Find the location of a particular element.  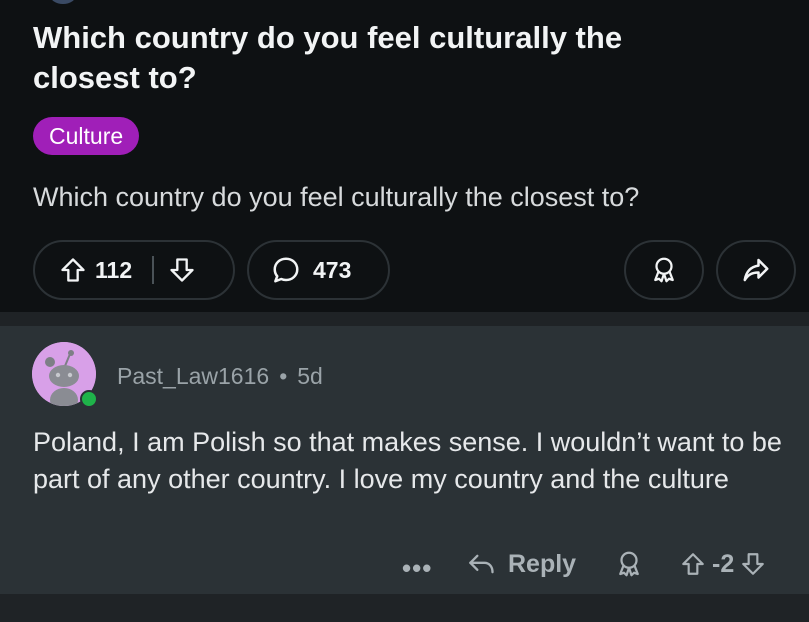

comment-count: 473 is located at coordinates (332, 269).